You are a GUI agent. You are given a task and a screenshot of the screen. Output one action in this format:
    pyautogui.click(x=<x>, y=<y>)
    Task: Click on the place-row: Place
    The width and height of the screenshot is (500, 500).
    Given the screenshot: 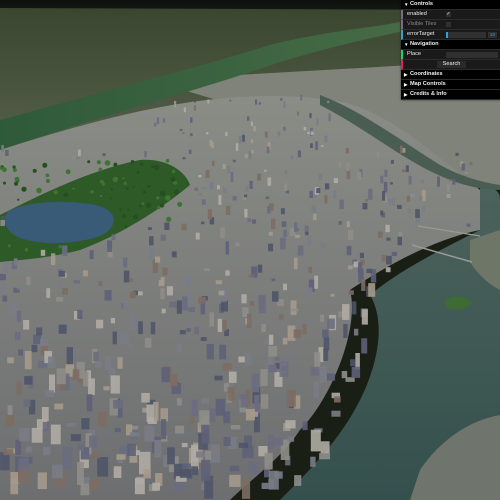 What is the action you would take?
    pyautogui.click(x=450, y=55)
    